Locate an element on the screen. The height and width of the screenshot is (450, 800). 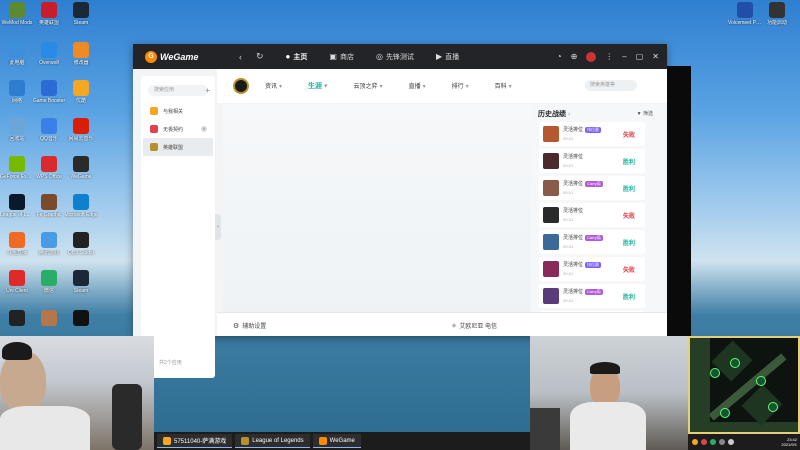
tab-label: 先锋测试 is located at coordinates (399, 57).